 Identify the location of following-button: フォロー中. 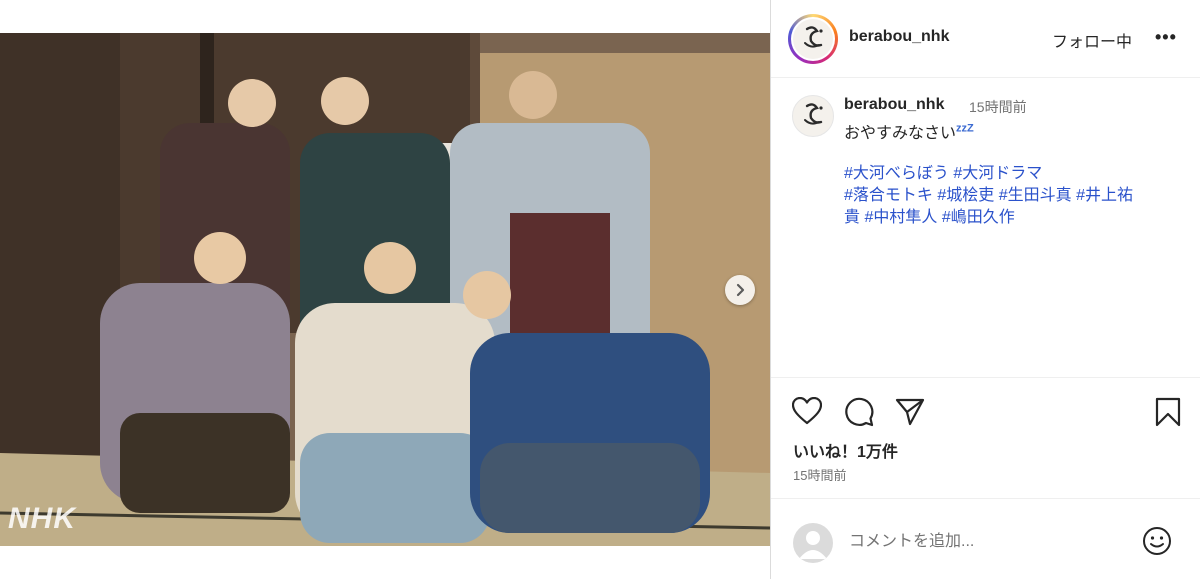
(1092, 40).